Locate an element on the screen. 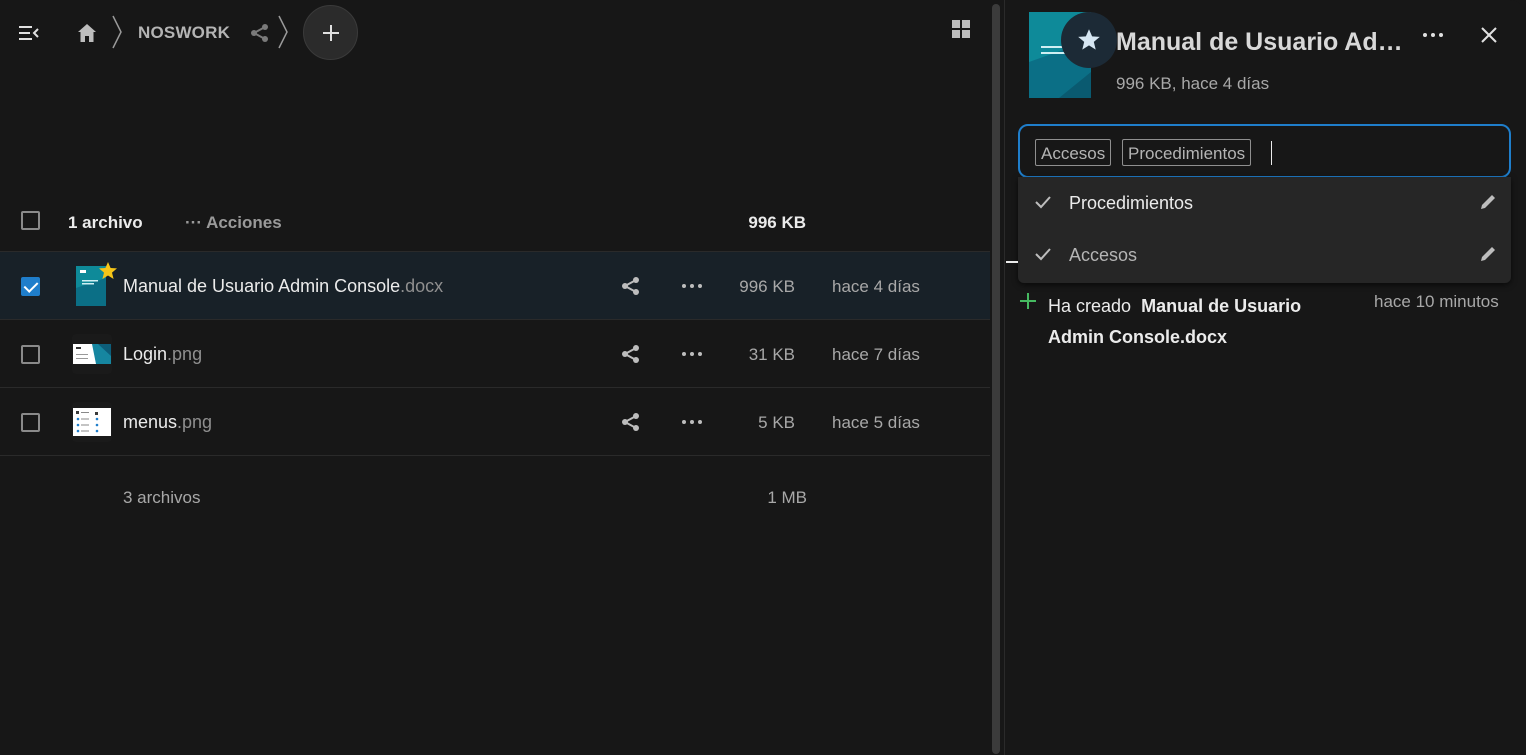  actions-menu-button: ··· Acciones is located at coordinates (233, 223).